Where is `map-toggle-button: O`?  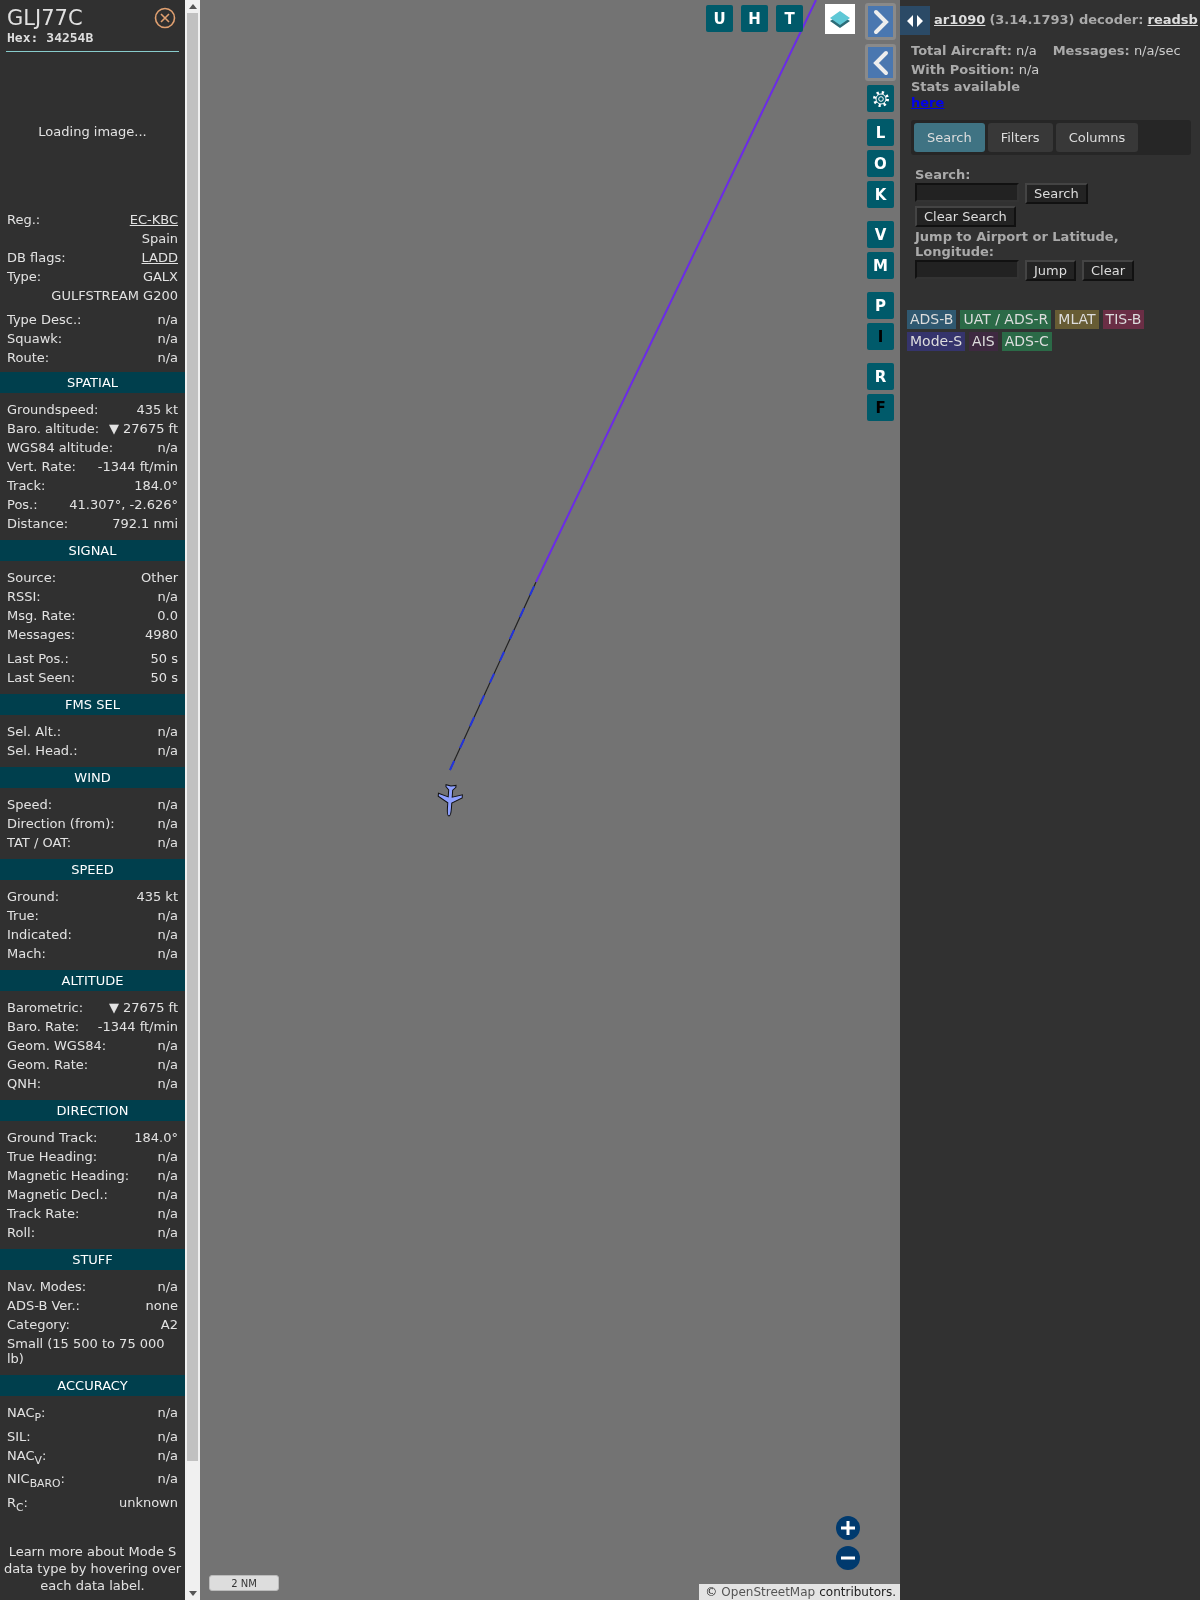
map-toggle-button: O is located at coordinates (880, 163).